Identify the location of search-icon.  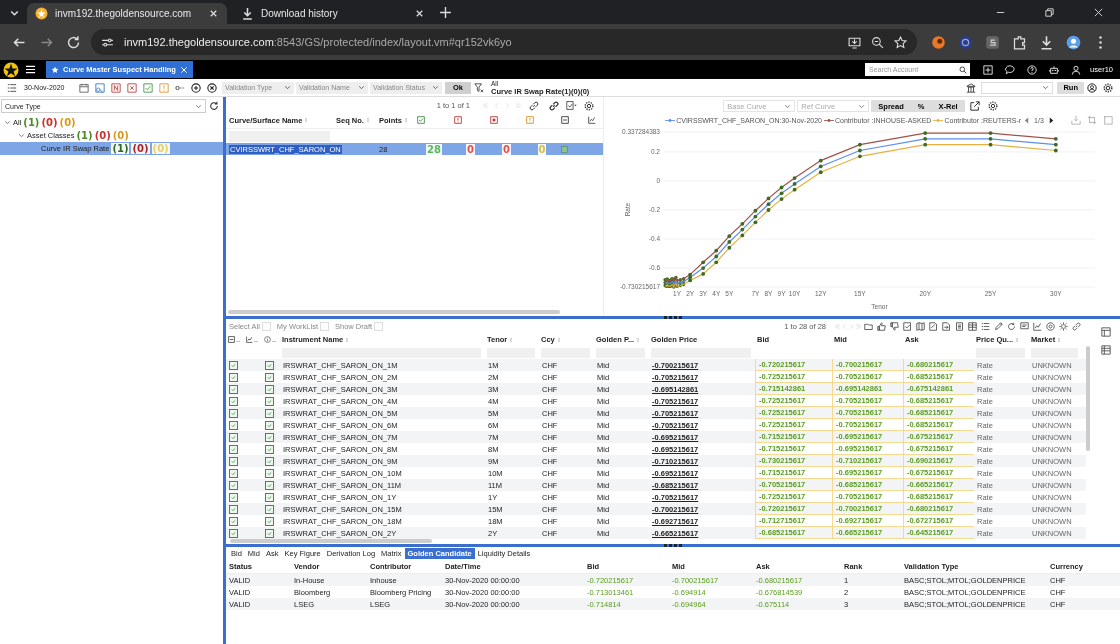
(963, 69).